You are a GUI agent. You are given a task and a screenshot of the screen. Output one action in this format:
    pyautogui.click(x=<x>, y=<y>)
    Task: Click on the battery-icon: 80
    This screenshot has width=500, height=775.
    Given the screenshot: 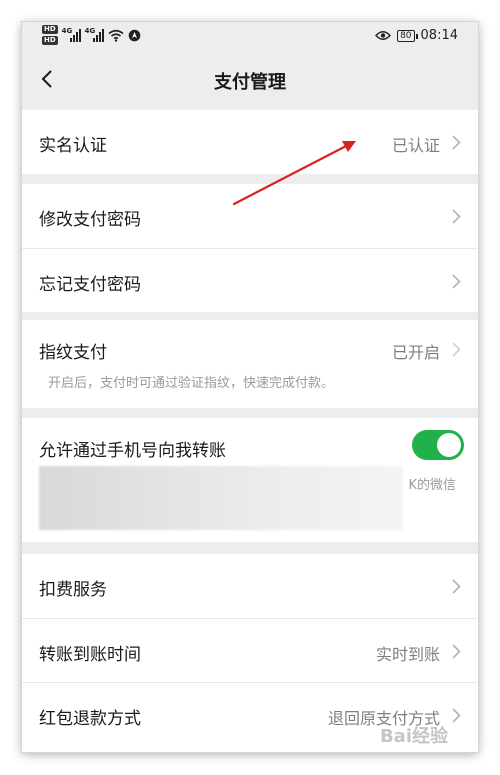 What is the action you would take?
    pyautogui.click(x=408, y=35)
    